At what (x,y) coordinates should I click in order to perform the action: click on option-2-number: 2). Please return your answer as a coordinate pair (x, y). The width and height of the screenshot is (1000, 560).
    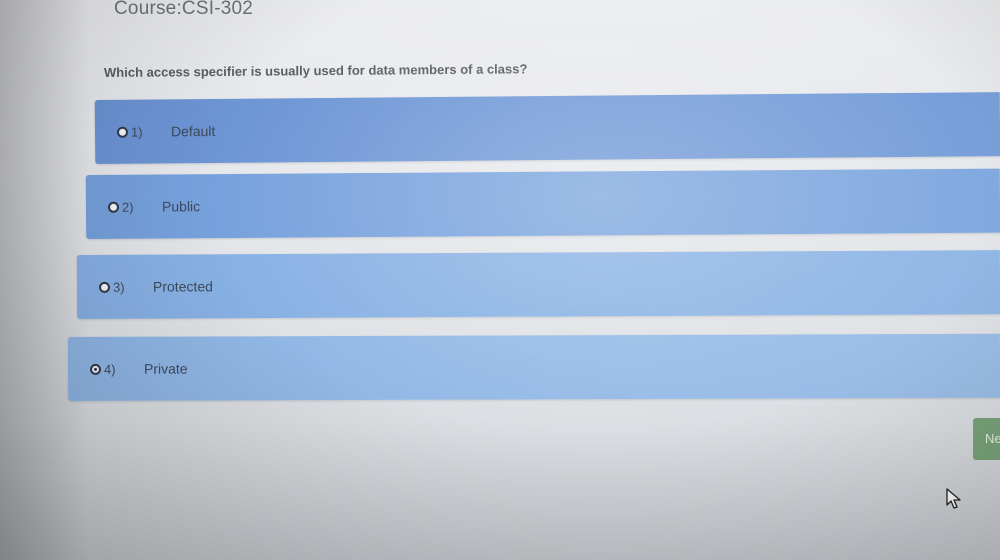
    Looking at the image, I should click on (127, 207).